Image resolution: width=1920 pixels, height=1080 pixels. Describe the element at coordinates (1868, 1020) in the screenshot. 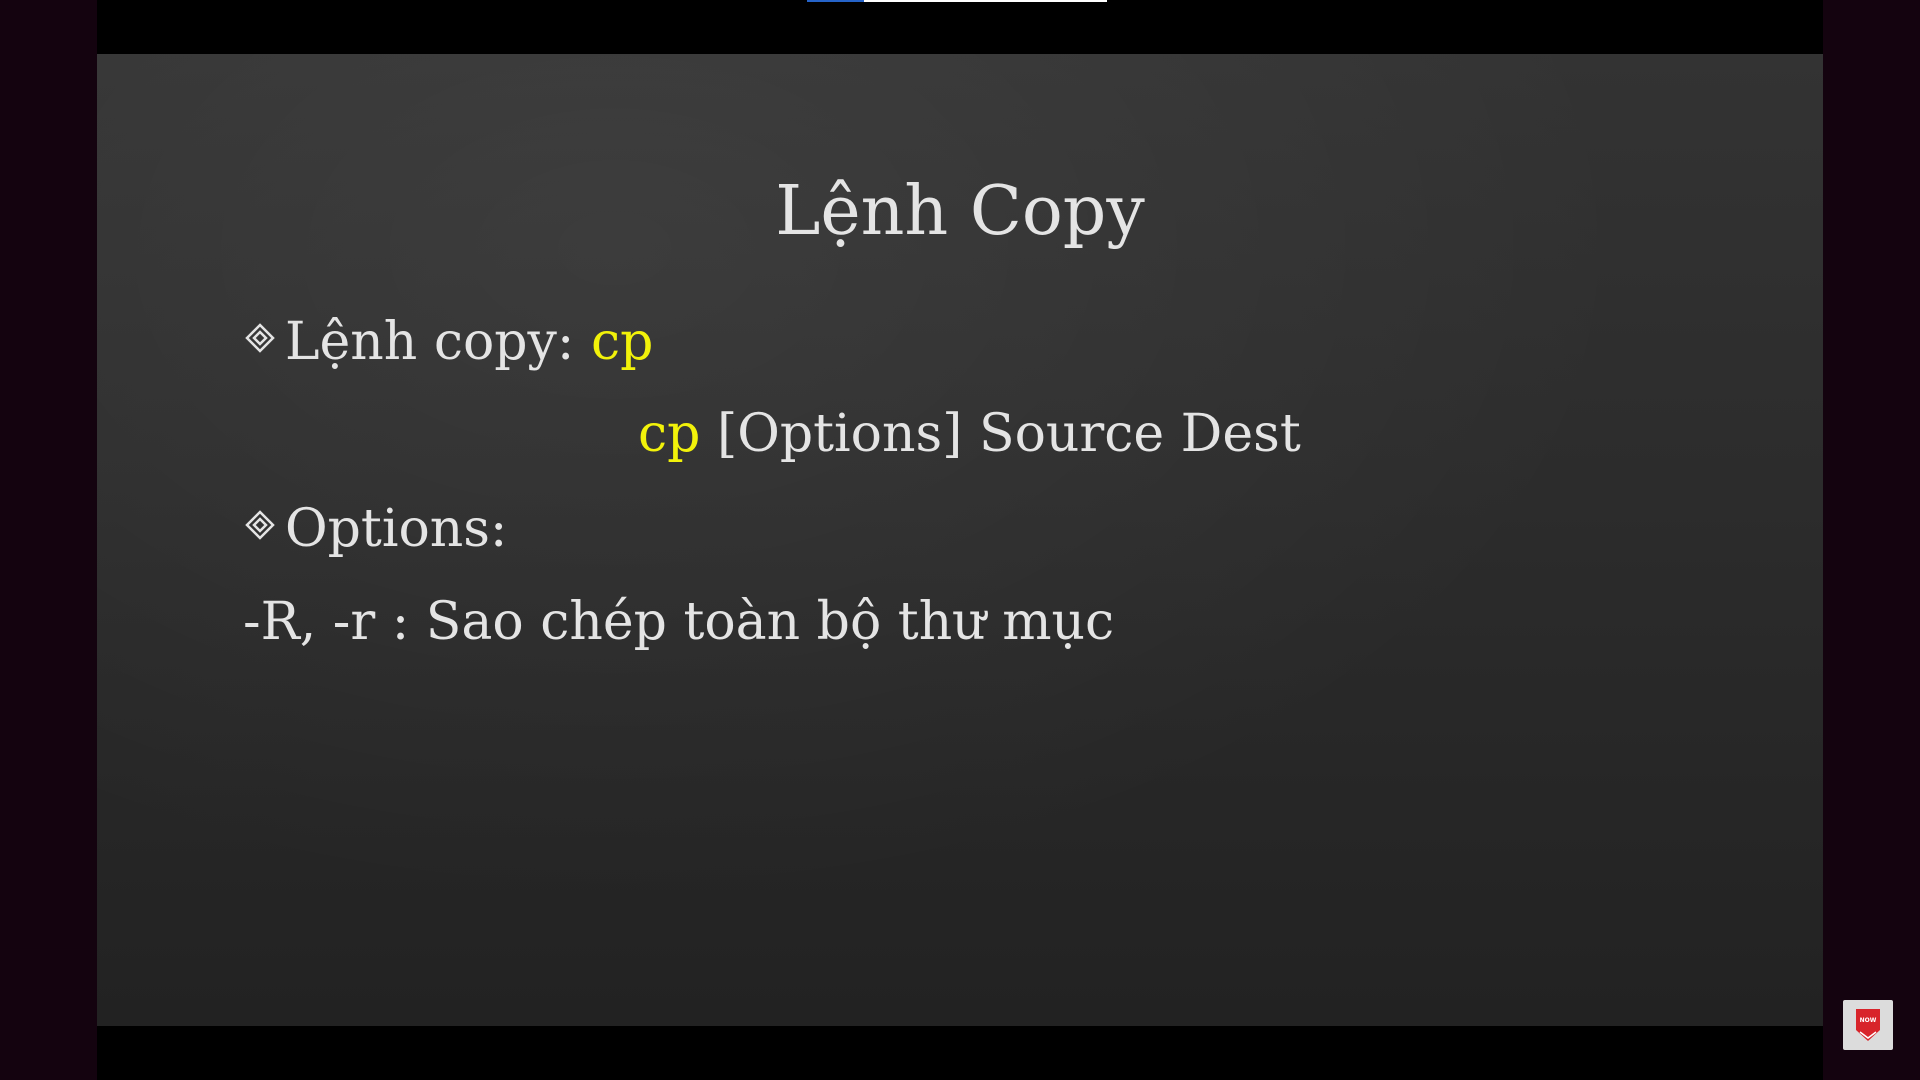

I see `subscribe-badge-text: NOW` at that location.